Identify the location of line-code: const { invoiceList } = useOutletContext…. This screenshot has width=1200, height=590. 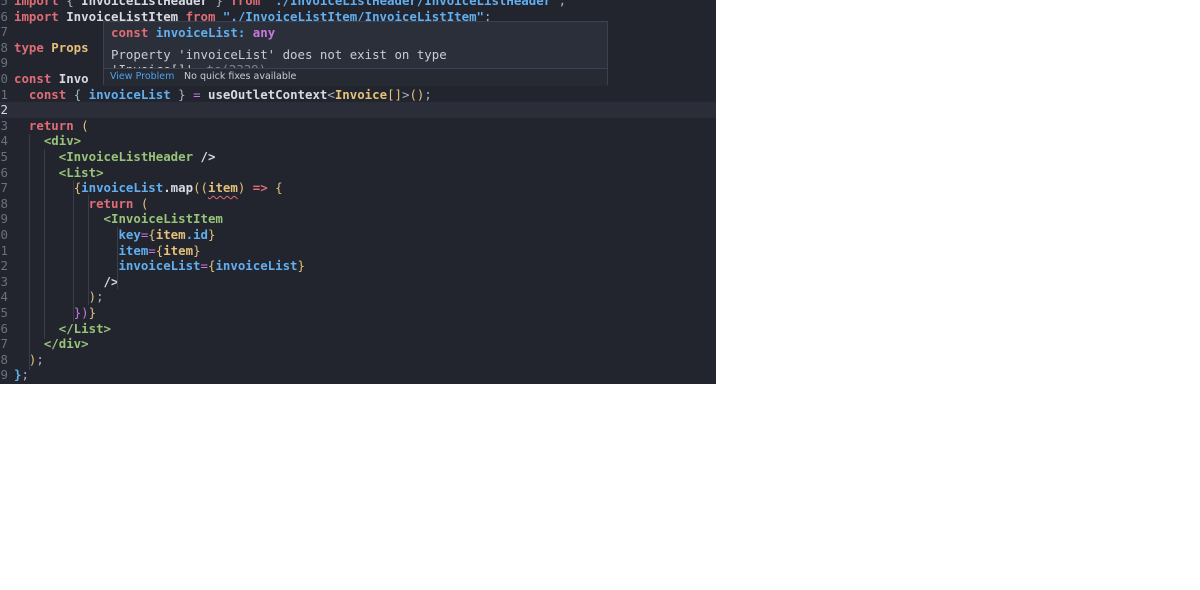
(223, 95).